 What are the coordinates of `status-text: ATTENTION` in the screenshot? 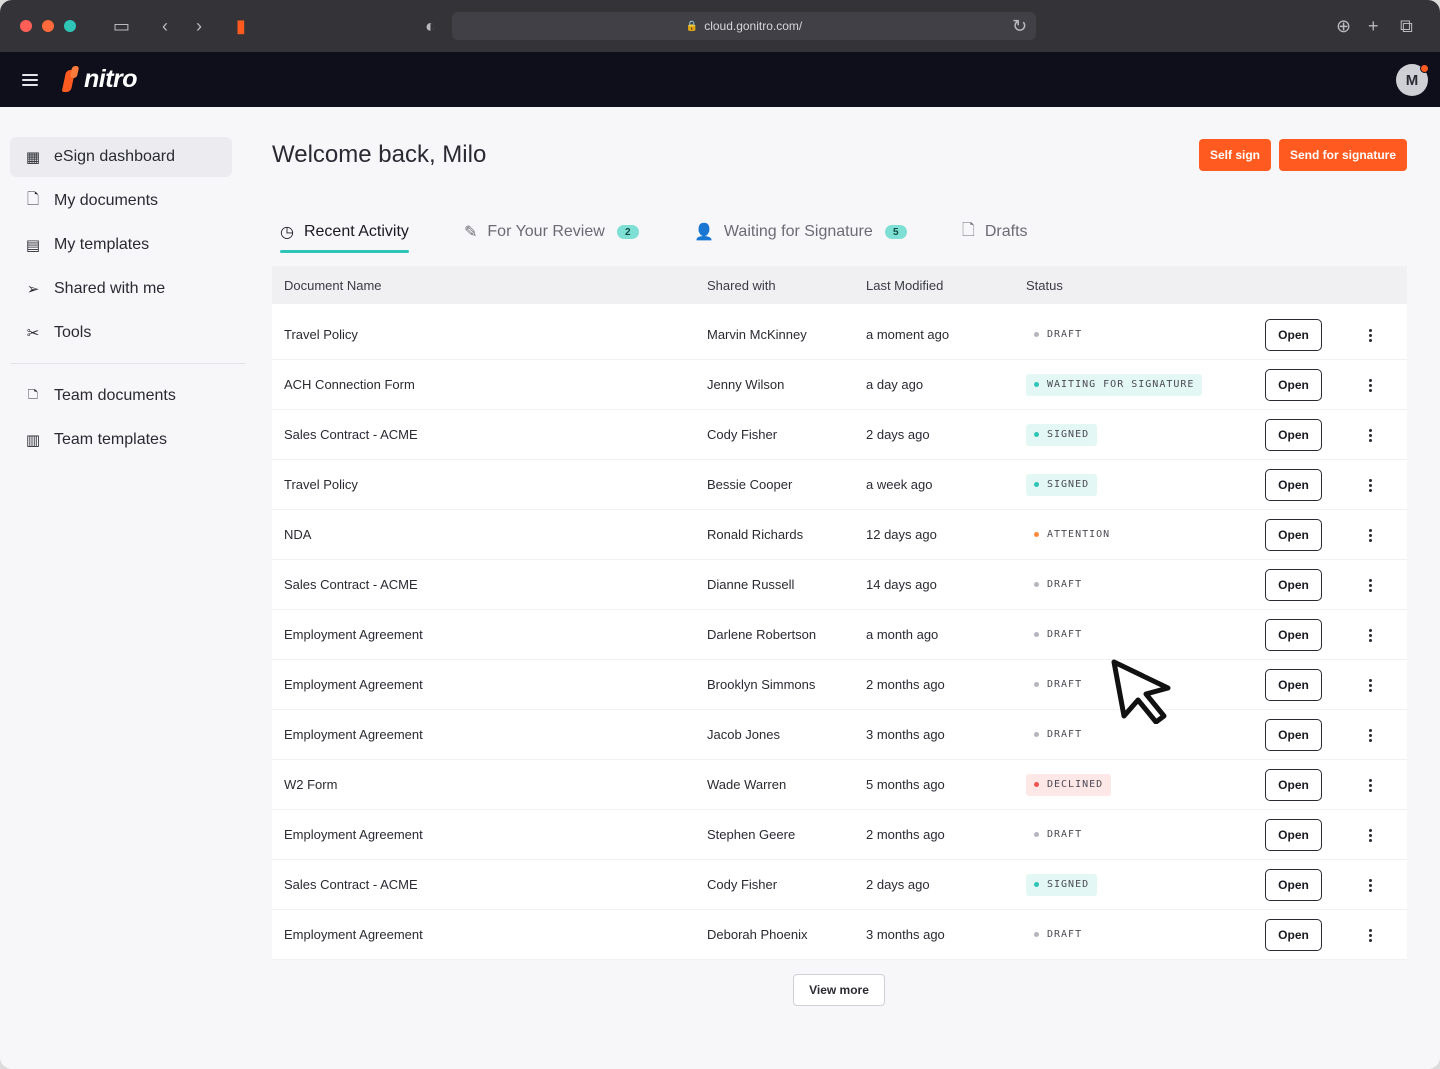 It's located at (1079, 534).